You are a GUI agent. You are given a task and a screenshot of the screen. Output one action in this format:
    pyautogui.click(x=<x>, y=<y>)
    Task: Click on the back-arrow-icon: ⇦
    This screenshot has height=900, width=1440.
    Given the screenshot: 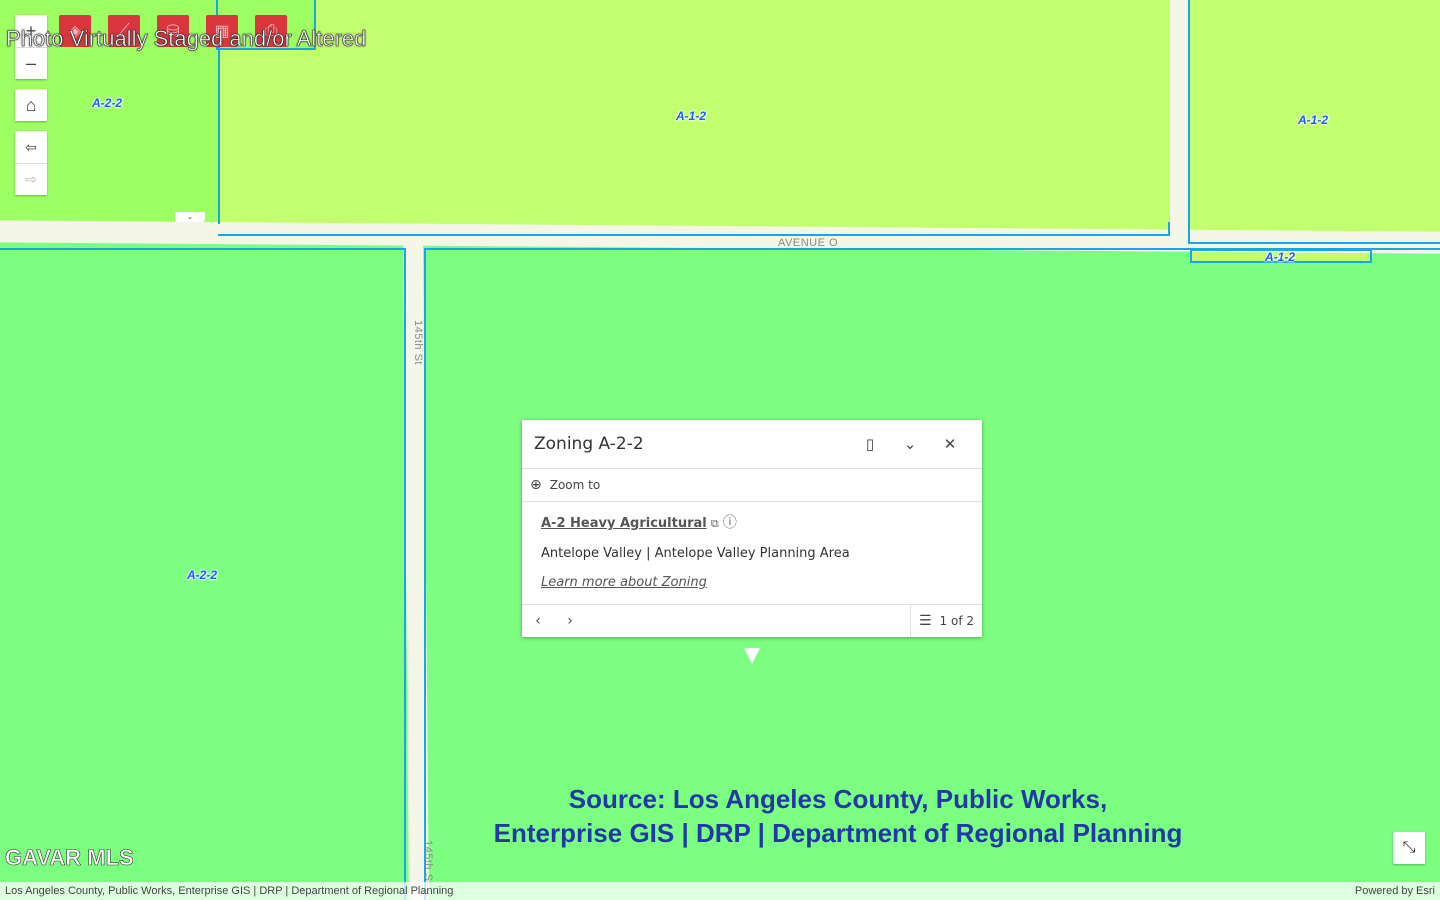 What is the action you would take?
    pyautogui.click(x=31, y=147)
    